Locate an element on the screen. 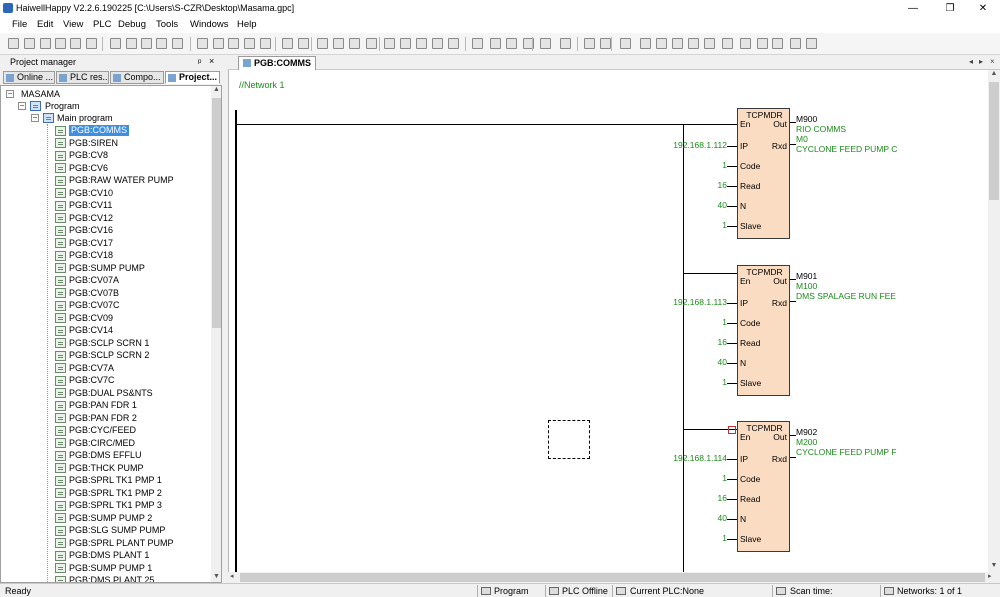  tree-item-program-block: PGB:CV09 is located at coordinates (91, 318).